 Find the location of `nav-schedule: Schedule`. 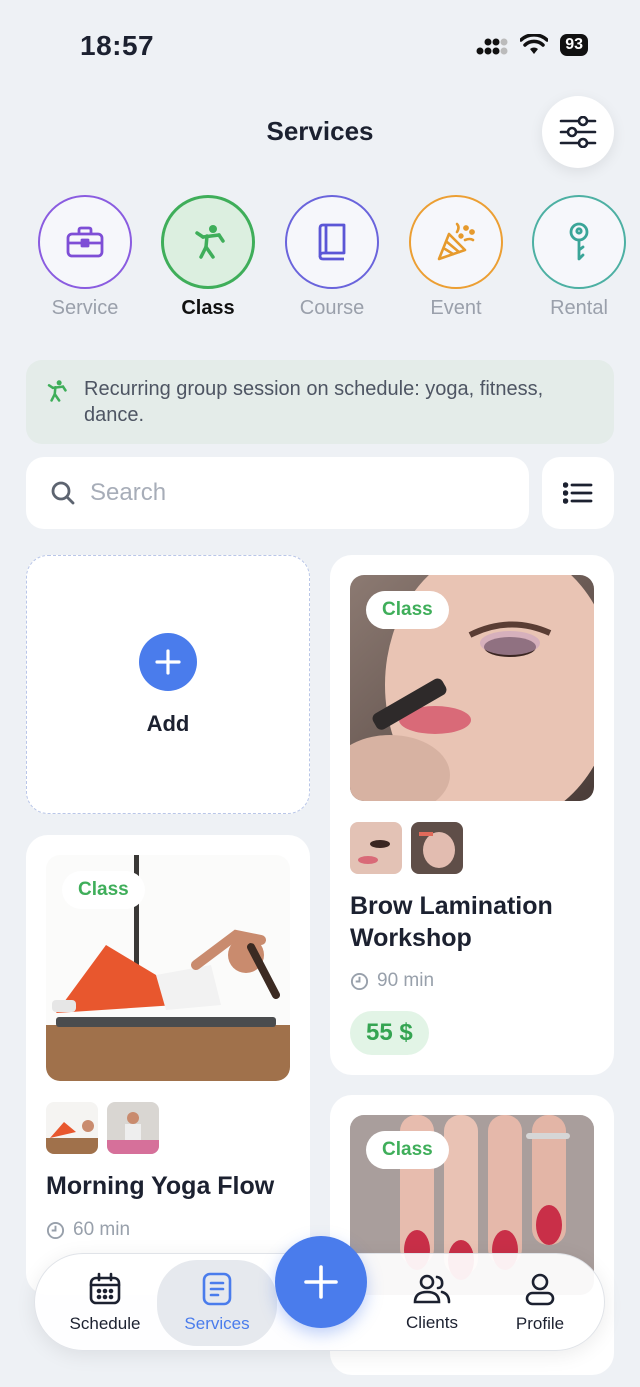

nav-schedule: Schedule is located at coordinates (105, 1303).